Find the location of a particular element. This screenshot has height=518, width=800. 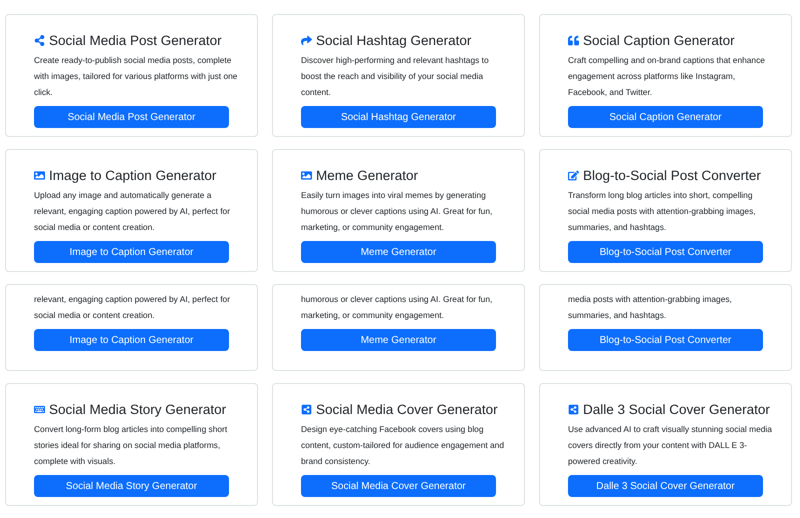

curved-arrow-icon is located at coordinates (306, 40).